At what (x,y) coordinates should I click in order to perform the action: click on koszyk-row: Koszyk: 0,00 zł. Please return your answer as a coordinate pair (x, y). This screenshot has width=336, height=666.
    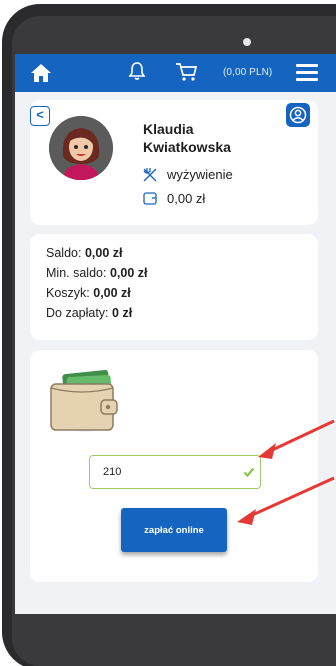
    Looking at the image, I should click on (88, 293).